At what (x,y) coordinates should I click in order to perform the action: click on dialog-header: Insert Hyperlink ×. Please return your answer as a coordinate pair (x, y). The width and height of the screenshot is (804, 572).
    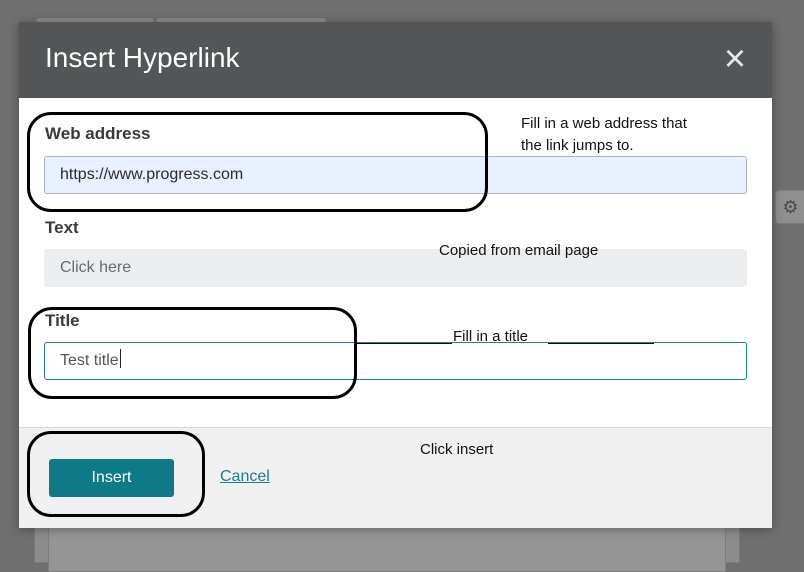
    Looking at the image, I should click on (395, 60).